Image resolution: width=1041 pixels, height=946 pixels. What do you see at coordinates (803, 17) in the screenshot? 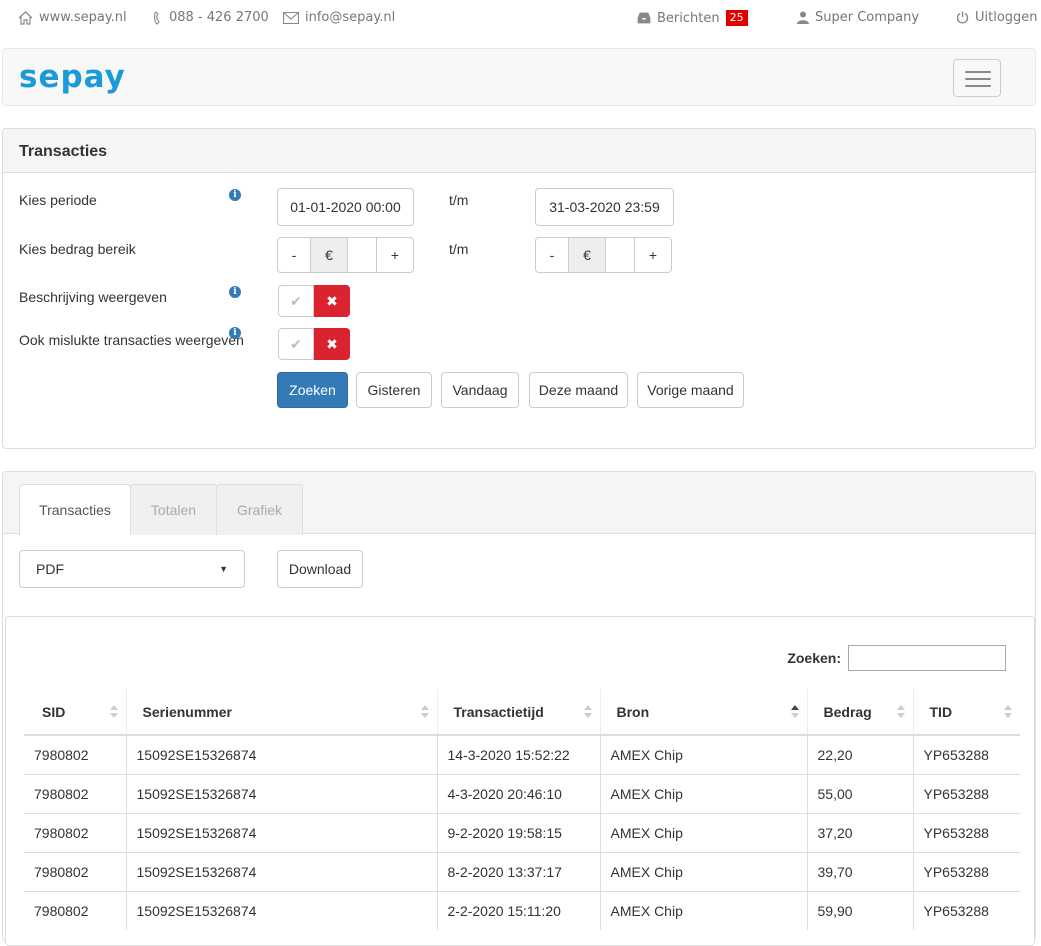
I see `user-icon` at bounding box center [803, 17].